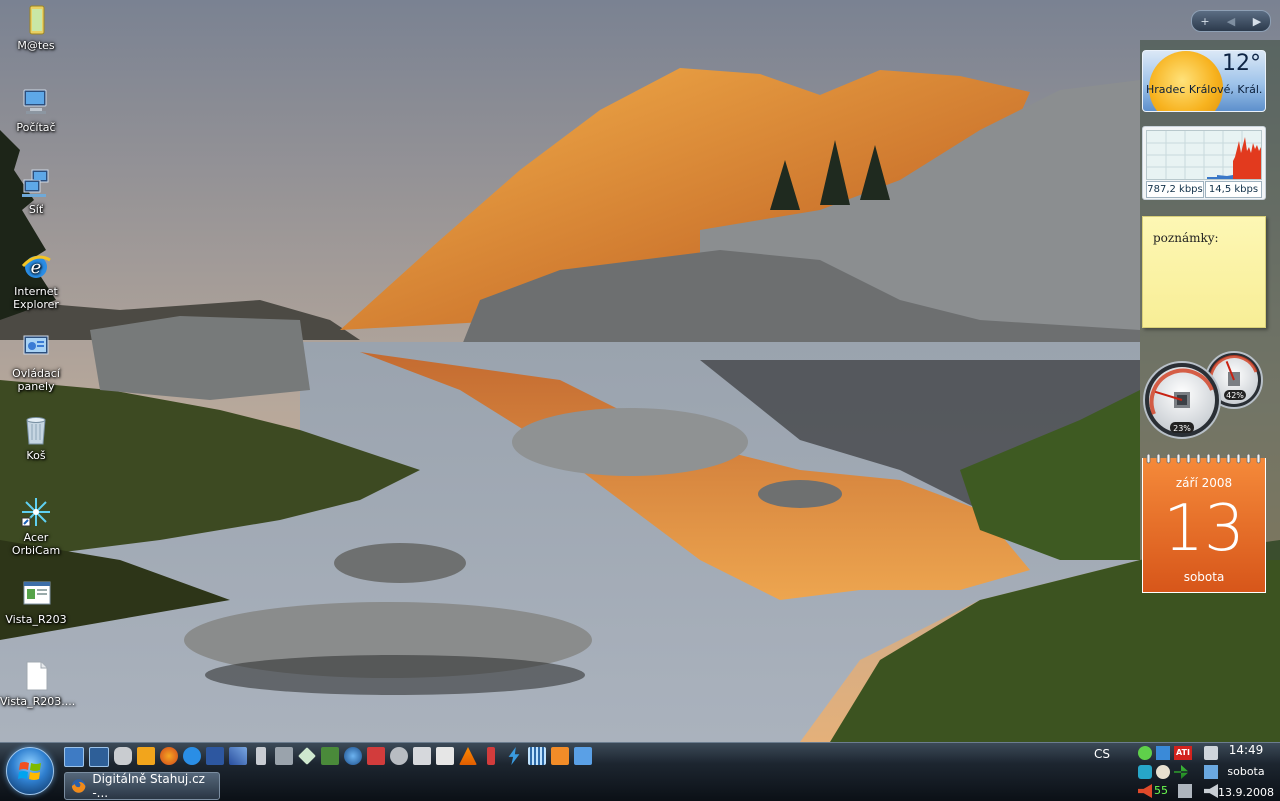  Describe the element at coordinates (399, 756) in the screenshot. I see `gear-icon` at that location.